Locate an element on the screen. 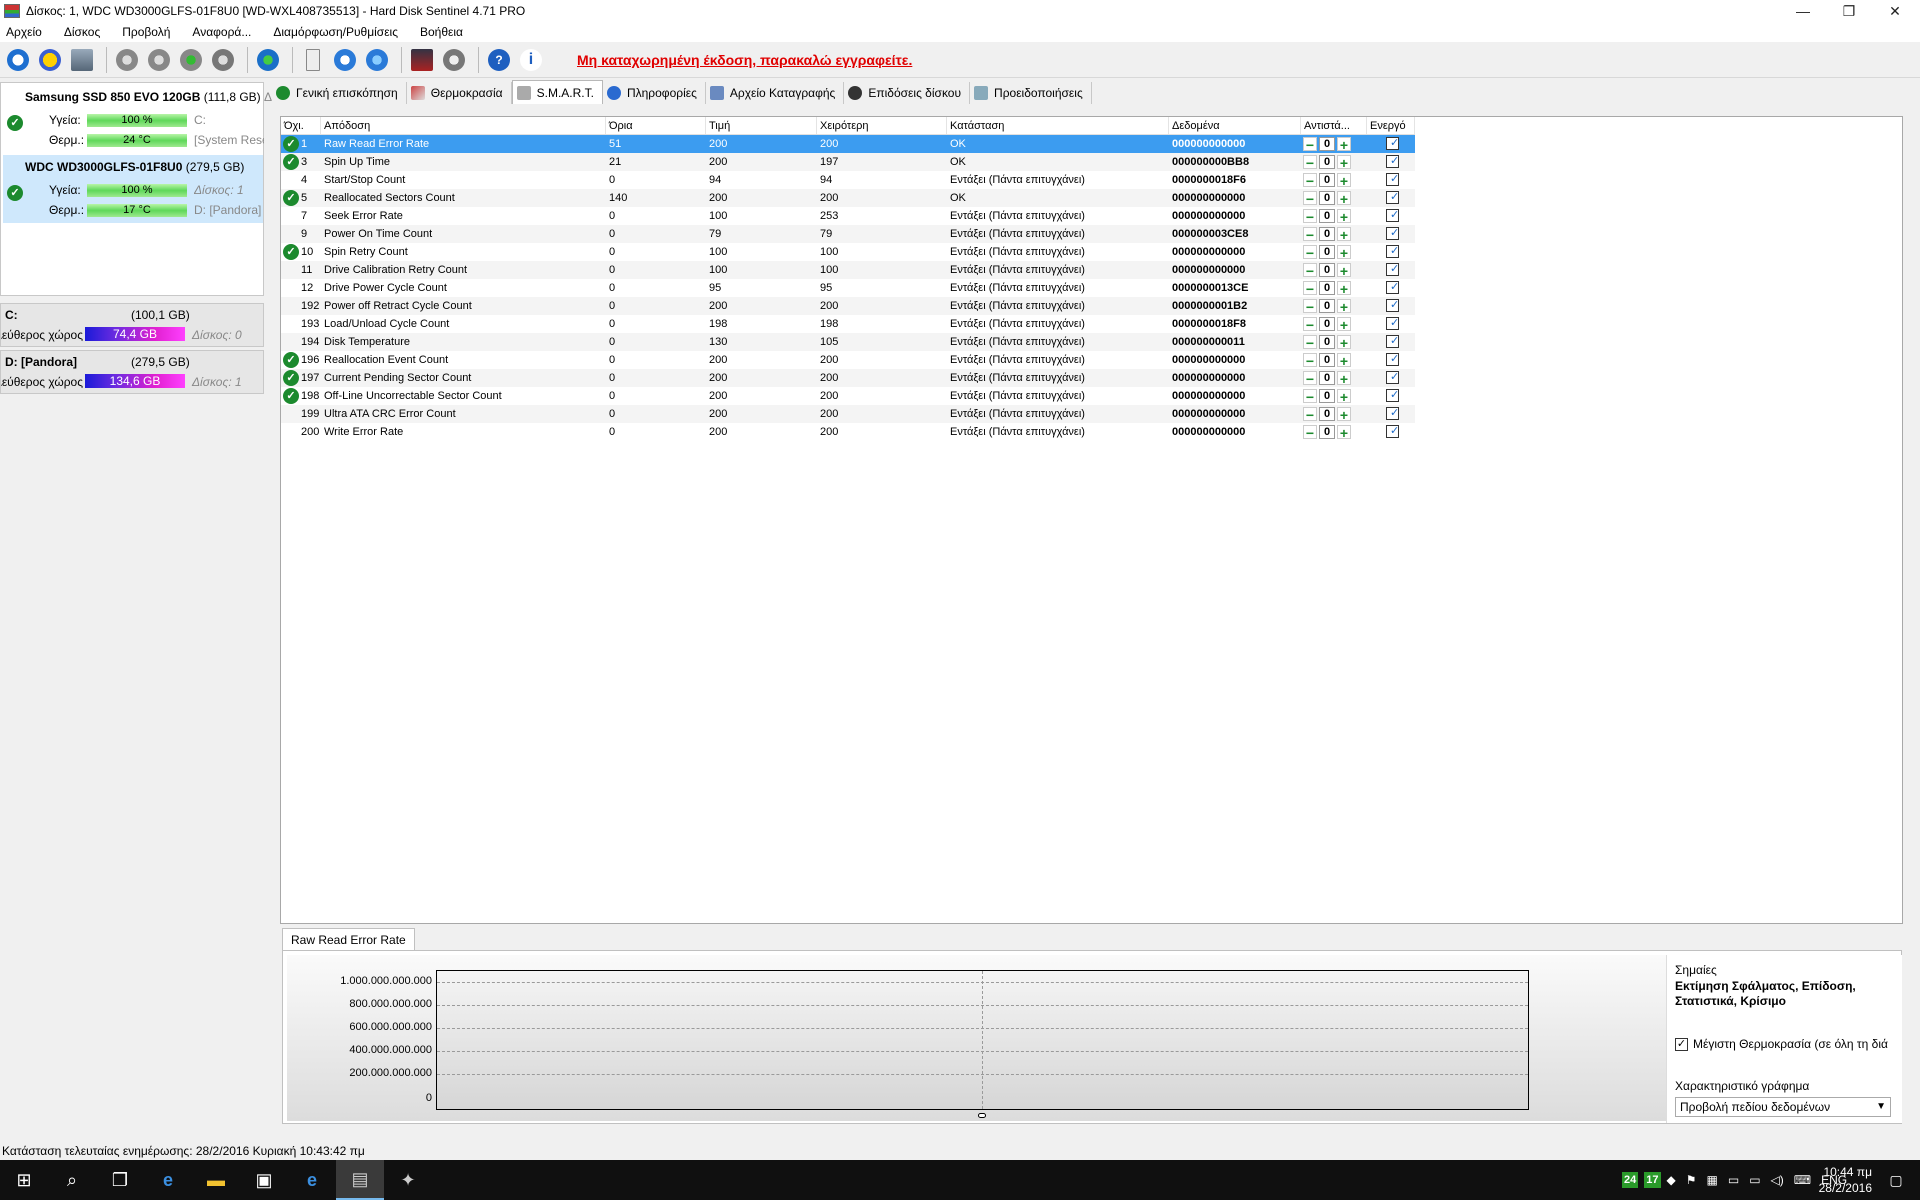 The image size is (1920, 1200). refresh-icon is located at coordinates (18, 60).